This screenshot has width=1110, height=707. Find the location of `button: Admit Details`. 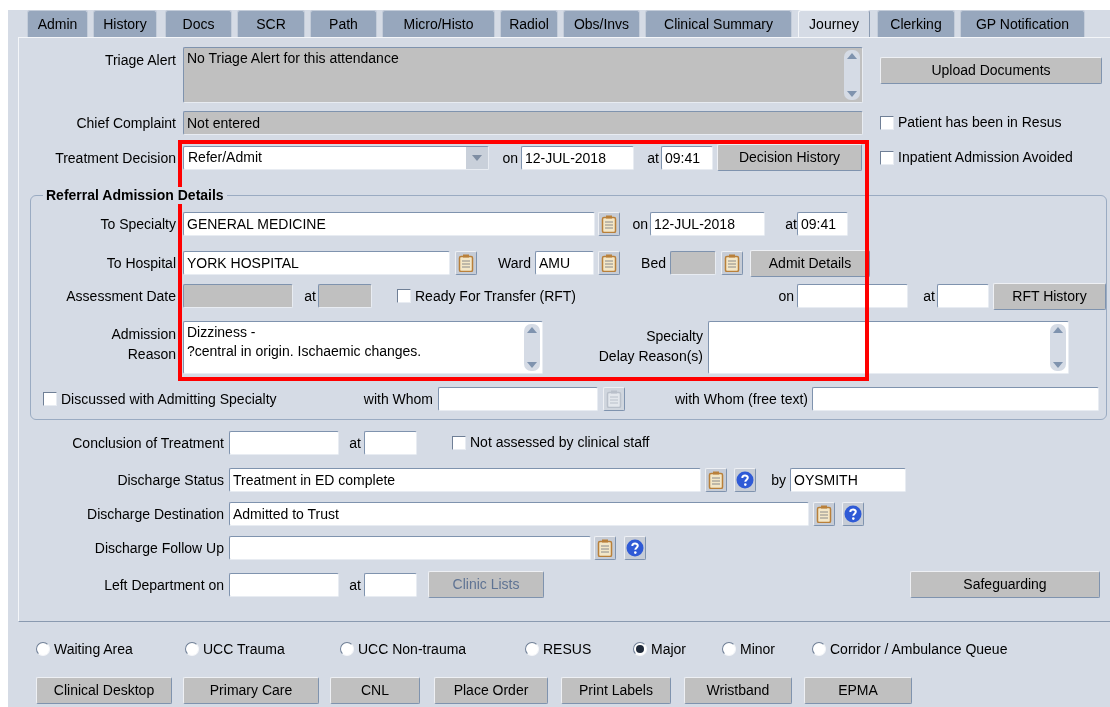

button: Admit Details is located at coordinates (810, 263).